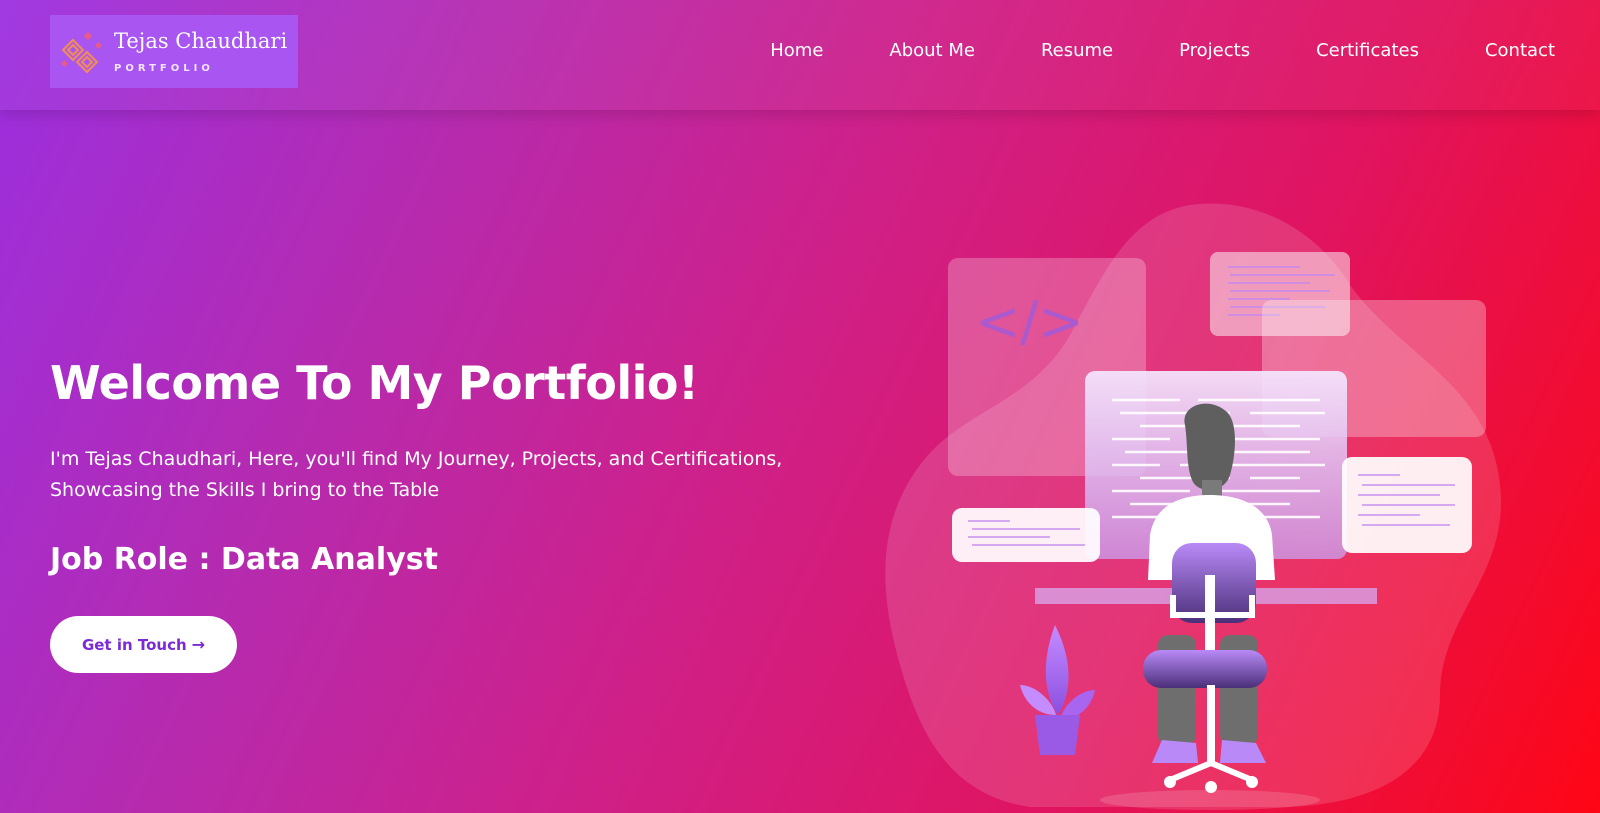 Image resolution: width=1600 pixels, height=813 pixels. Describe the element at coordinates (1214, 50) in the screenshot. I see `nav-item-projects: Projects` at that location.